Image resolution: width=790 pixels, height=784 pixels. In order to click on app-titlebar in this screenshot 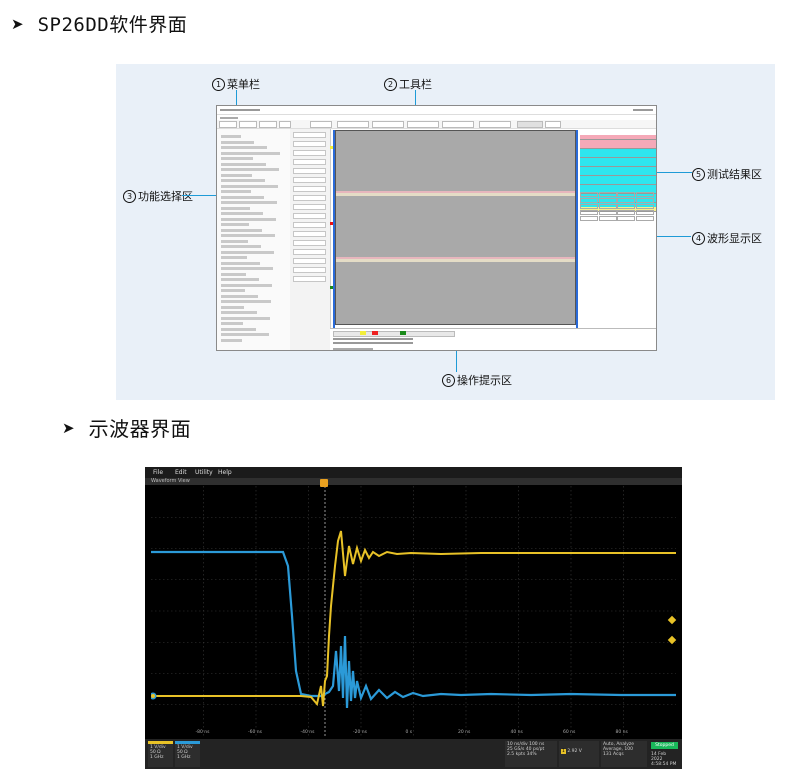, I will do `click(436, 110)`.